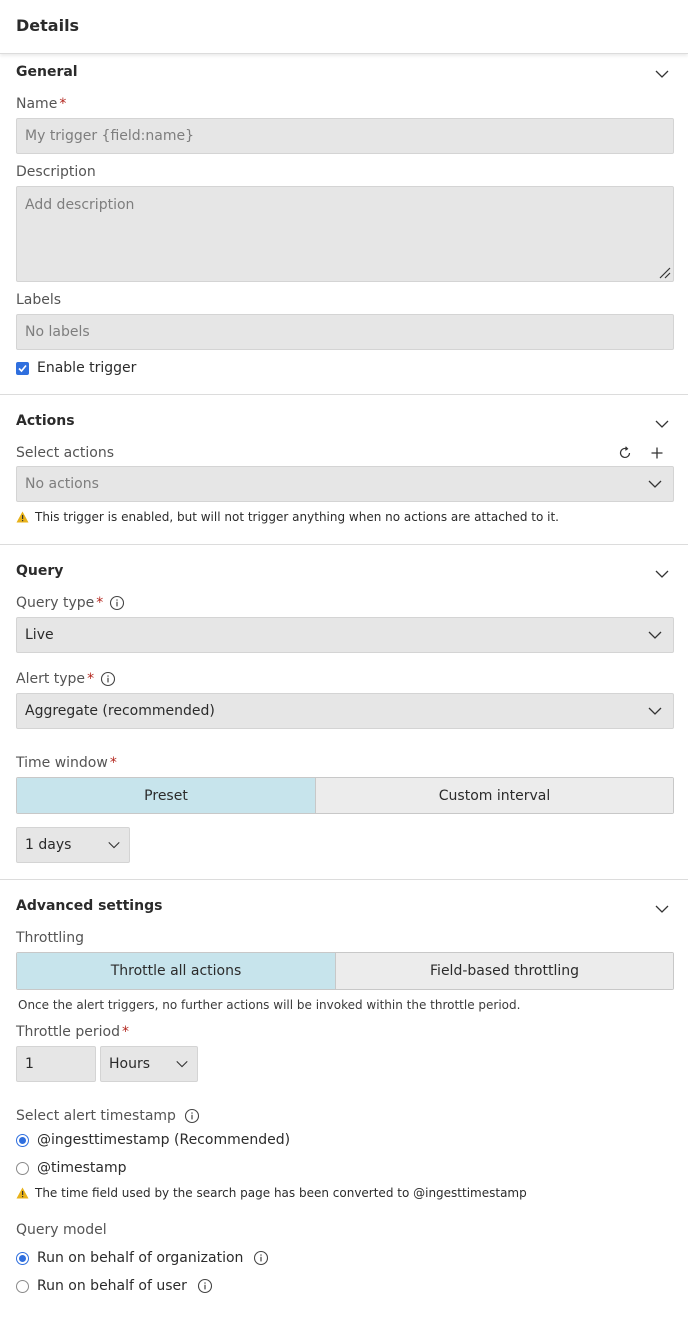  I want to click on description-label: Description, so click(56, 172).